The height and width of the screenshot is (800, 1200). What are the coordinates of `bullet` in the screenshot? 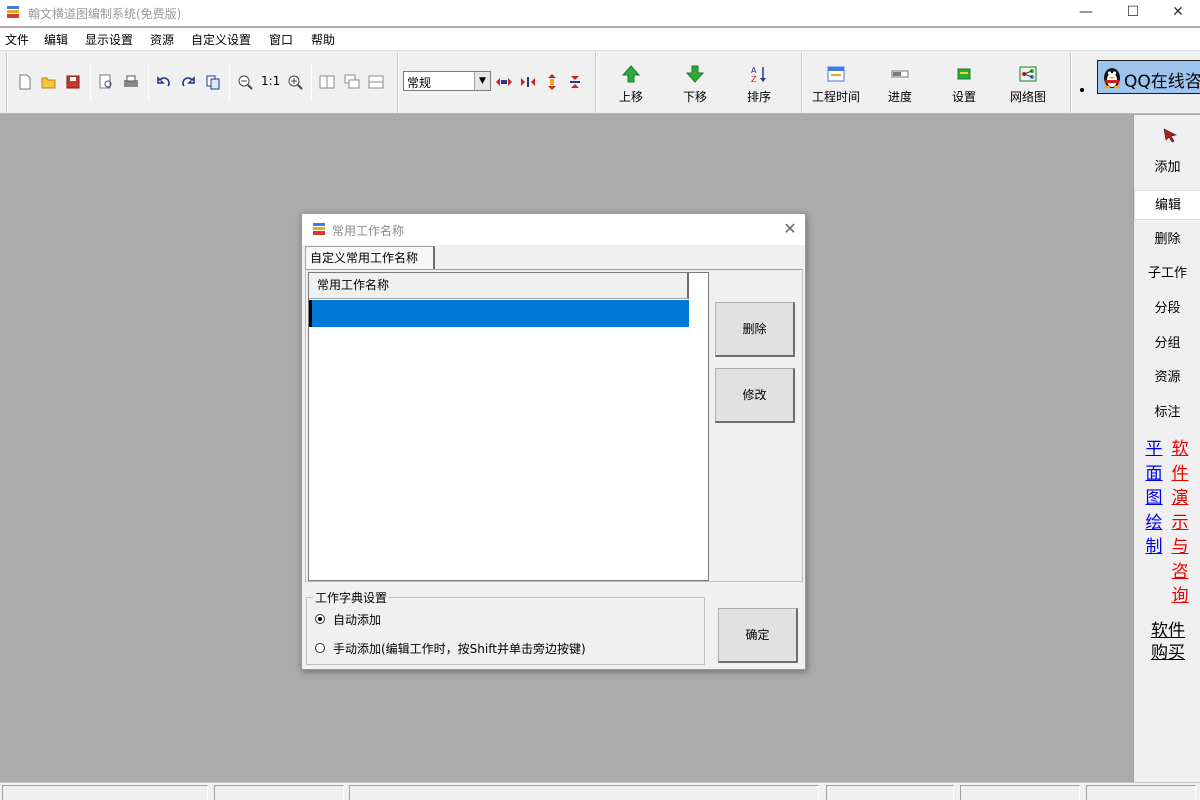 It's located at (1082, 90).